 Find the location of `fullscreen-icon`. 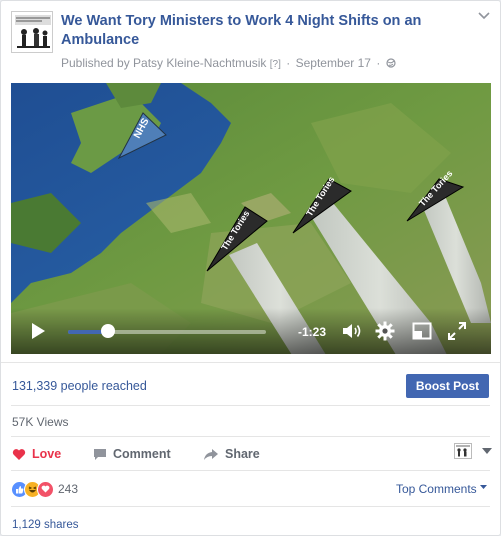

fullscreen-icon is located at coordinates (457, 331).